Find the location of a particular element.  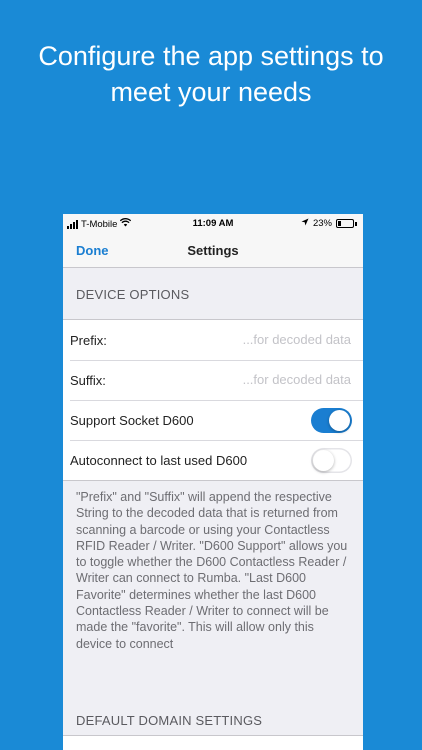

navigation-bar: Done Settings is located at coordinates (213, 251).